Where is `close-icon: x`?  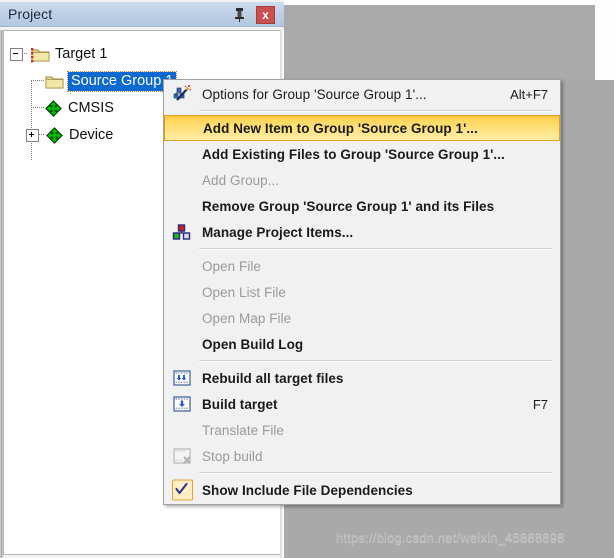
close-icon: x is located at coordinates (265, 15).